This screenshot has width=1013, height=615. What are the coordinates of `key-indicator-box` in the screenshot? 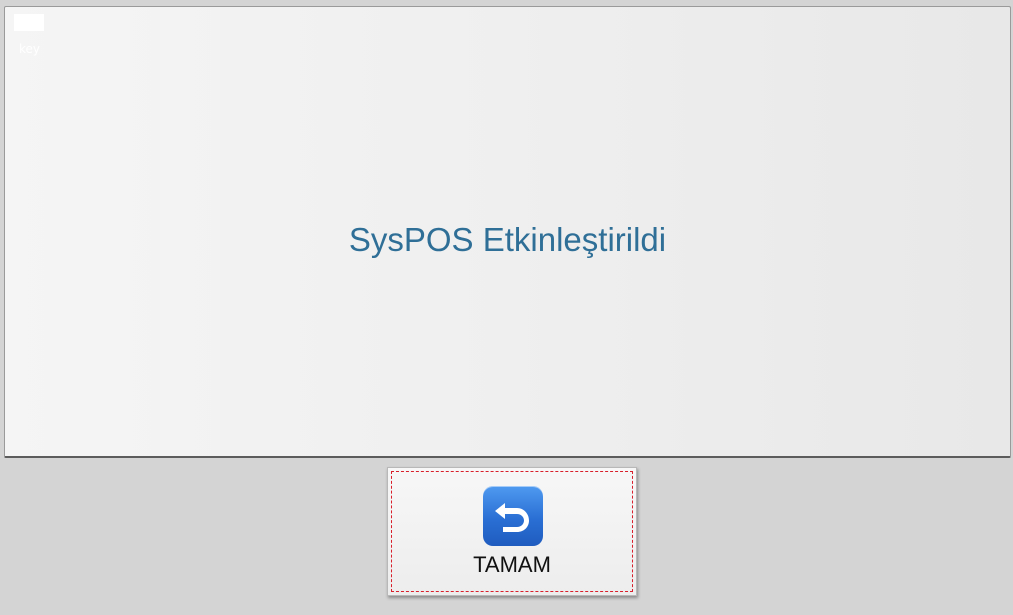 It's located at (29, 22).